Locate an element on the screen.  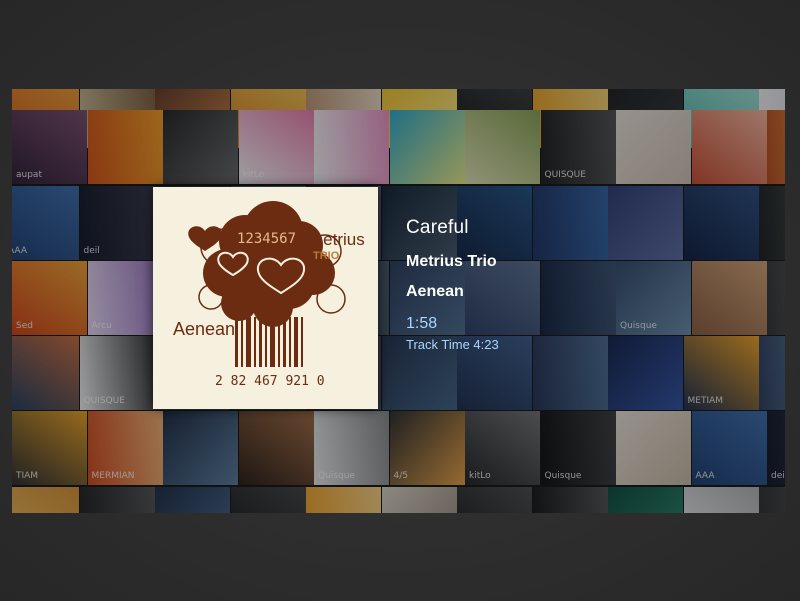
cover-band-name: metrius is located at coordinates (337, 239).